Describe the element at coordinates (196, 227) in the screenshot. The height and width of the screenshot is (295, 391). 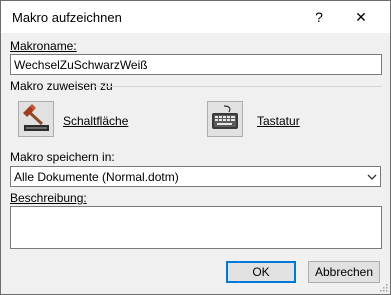
I see `description-textarea` at that location.